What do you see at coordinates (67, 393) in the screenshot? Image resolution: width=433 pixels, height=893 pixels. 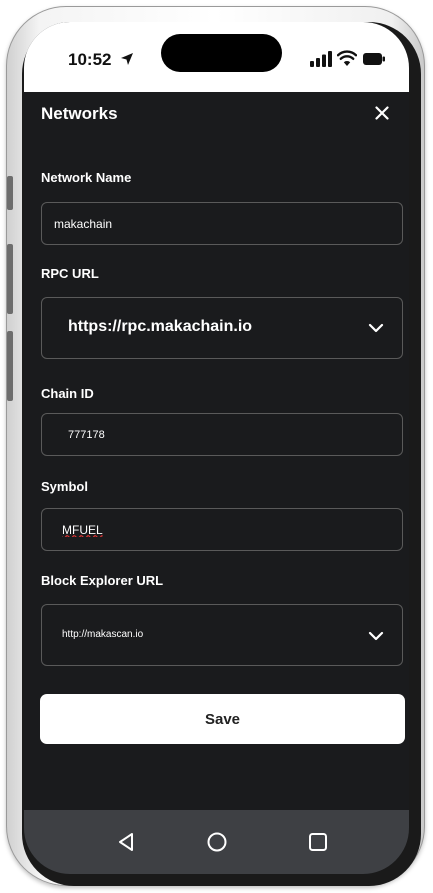 I see `chain-id-label: Chain ID` at bounding box center [67, 393].